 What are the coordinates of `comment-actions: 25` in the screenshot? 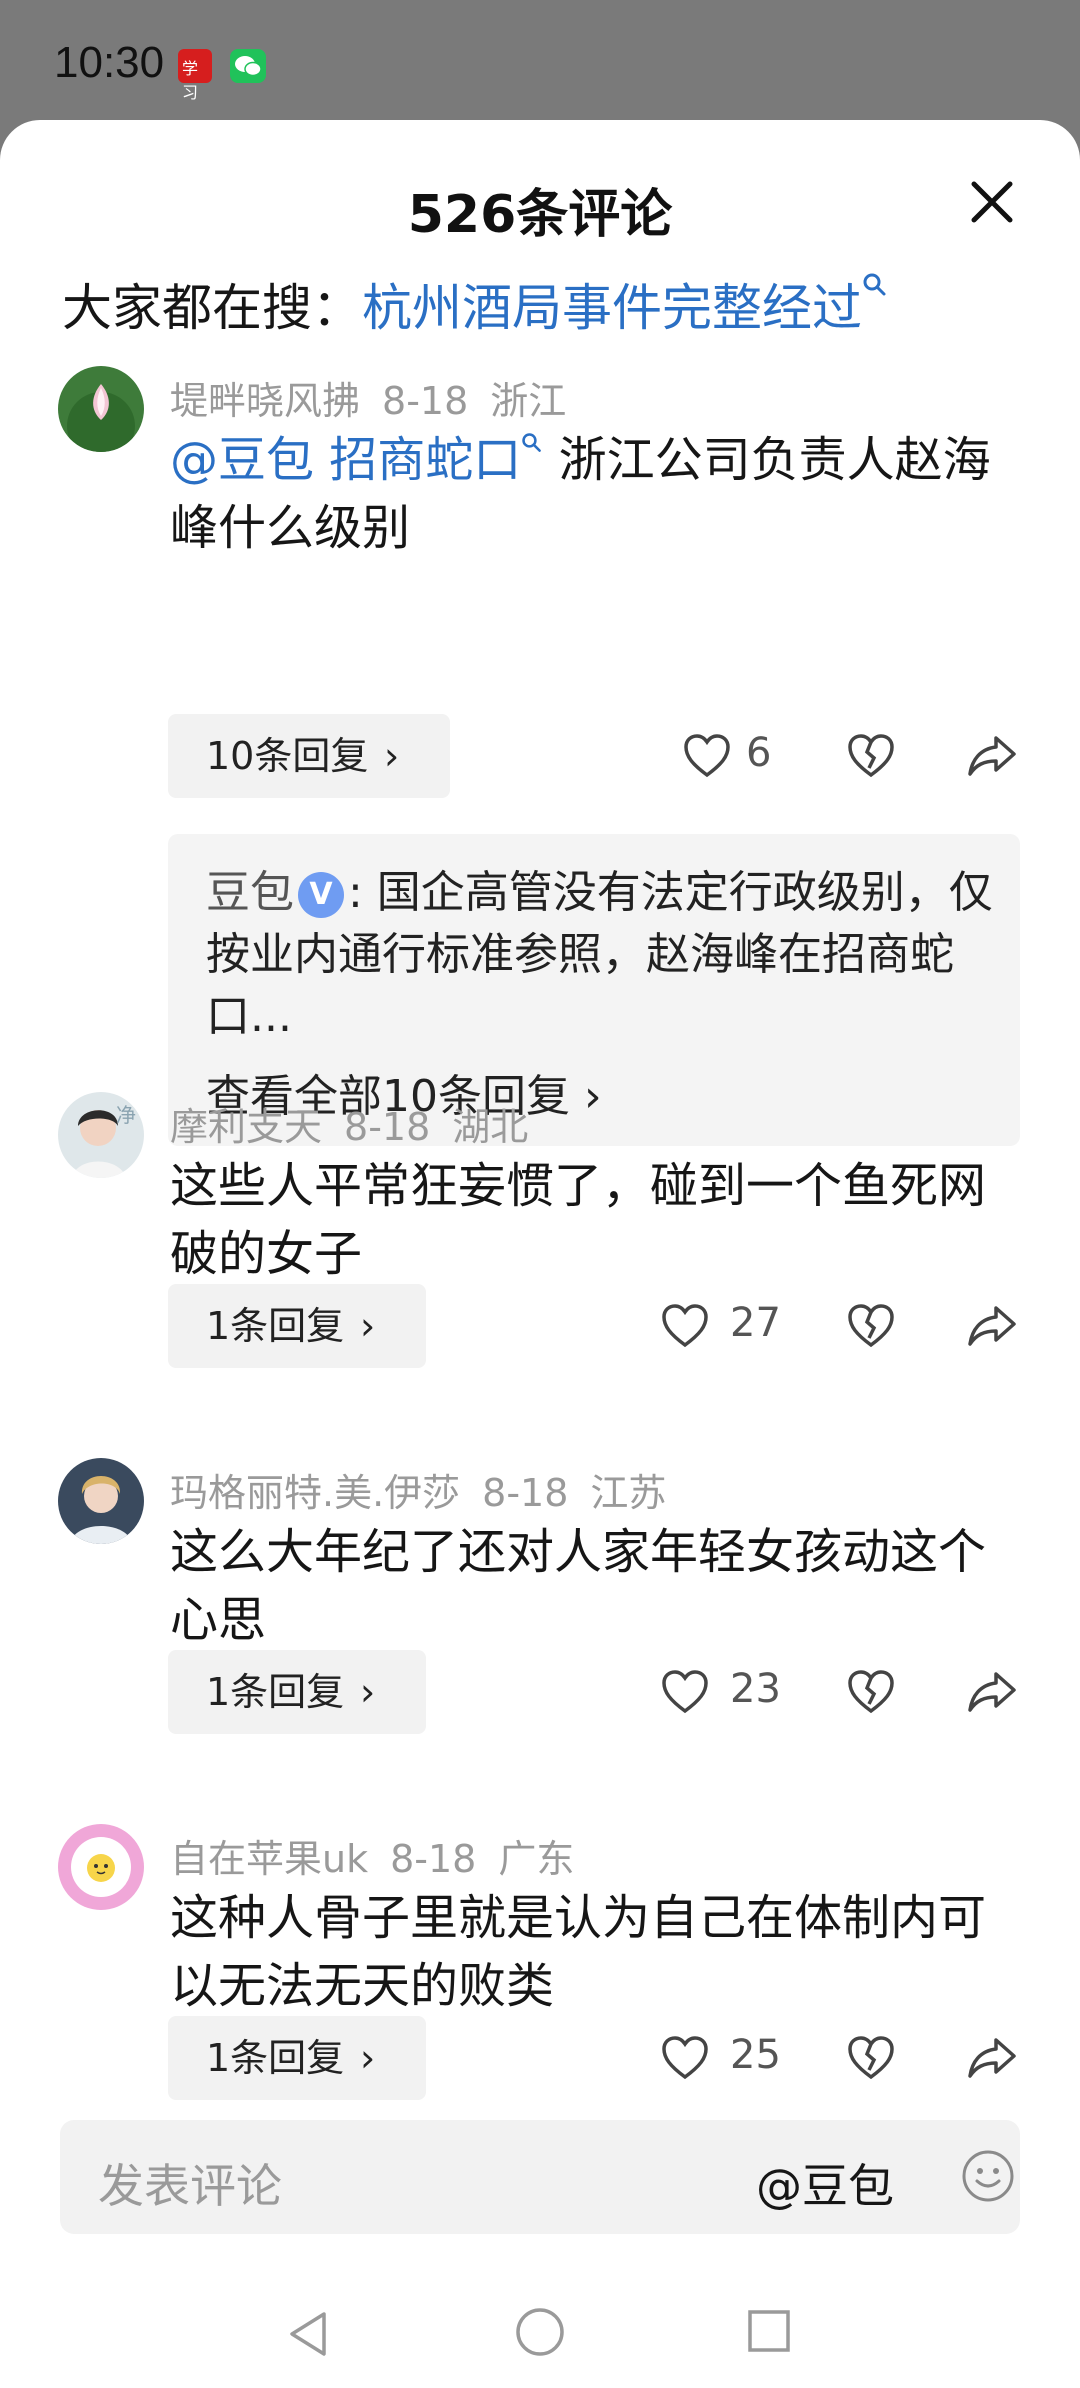 It's located at (540, 2058).